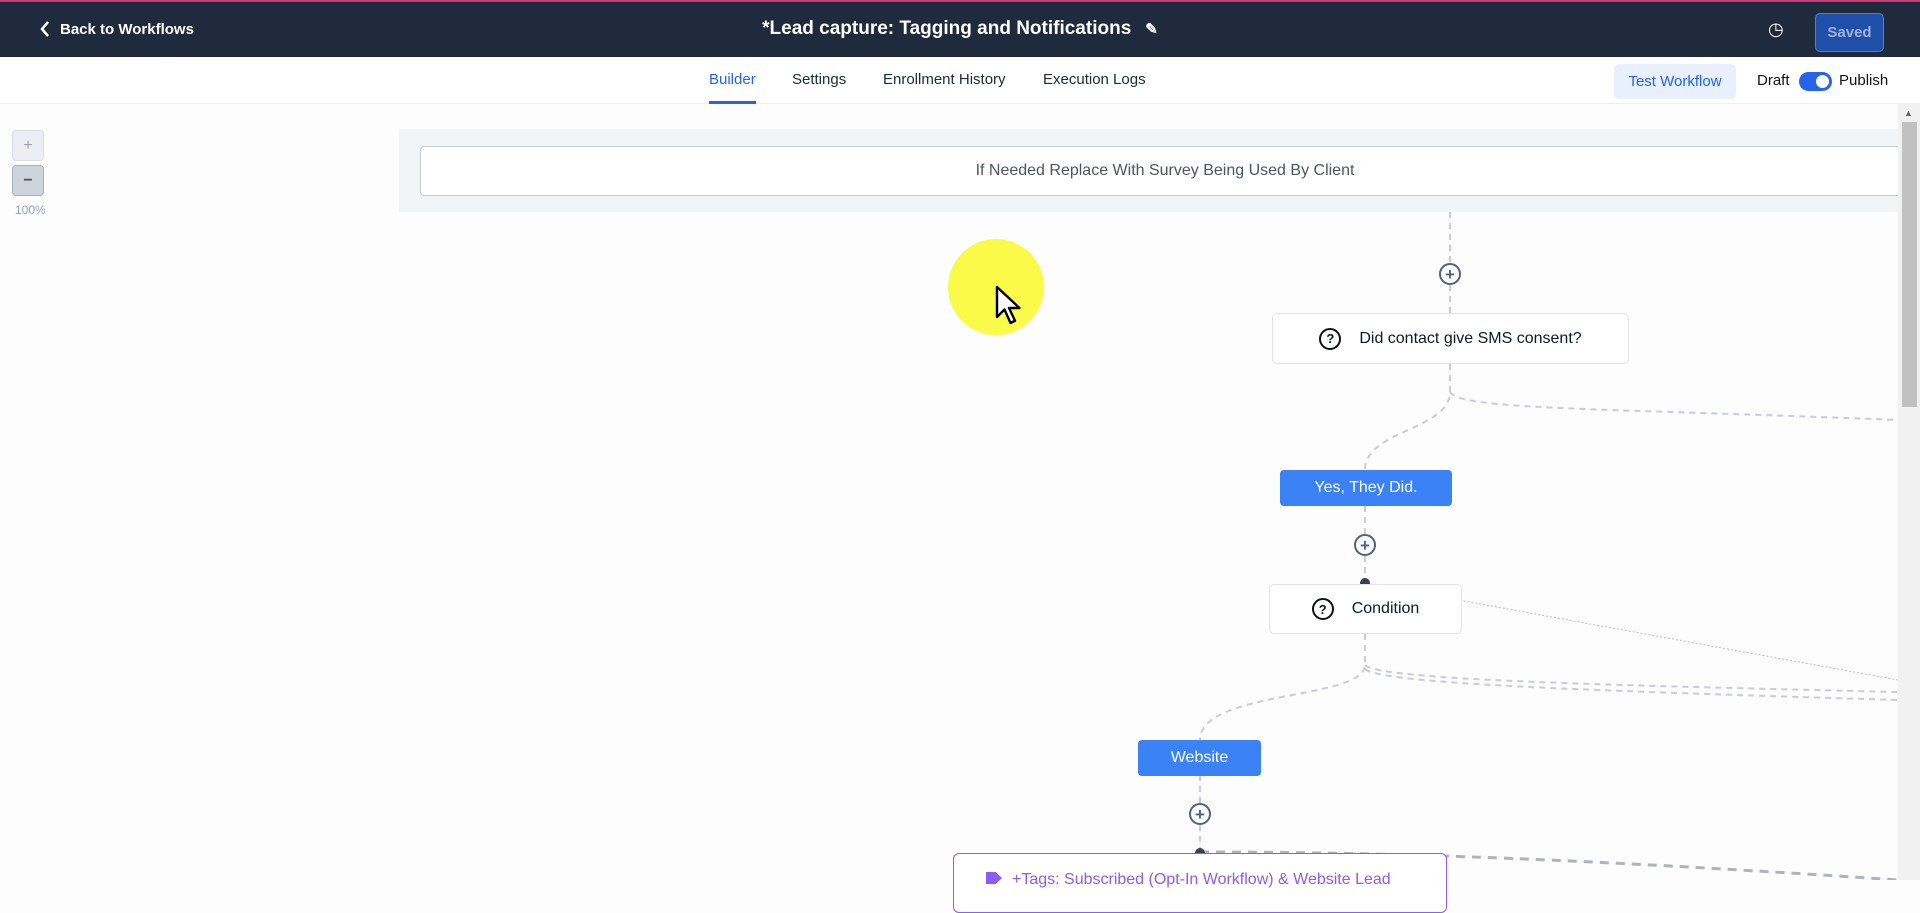  What do you see at coordinates (1366, 488) in the screenshot?
I see `branch-yes: Yes, They Did.` at bounding box center [1366, 488].